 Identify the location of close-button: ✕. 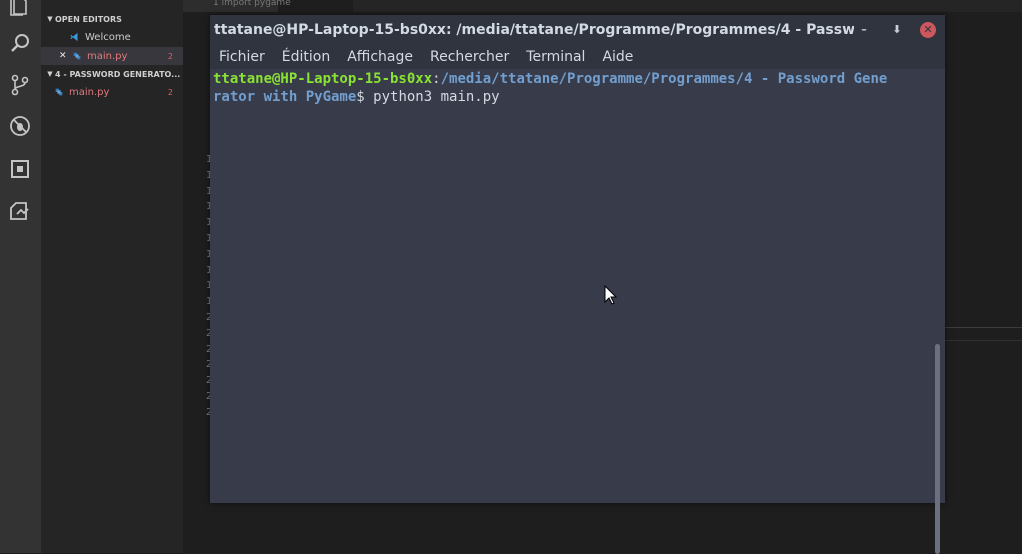
(928, 30).